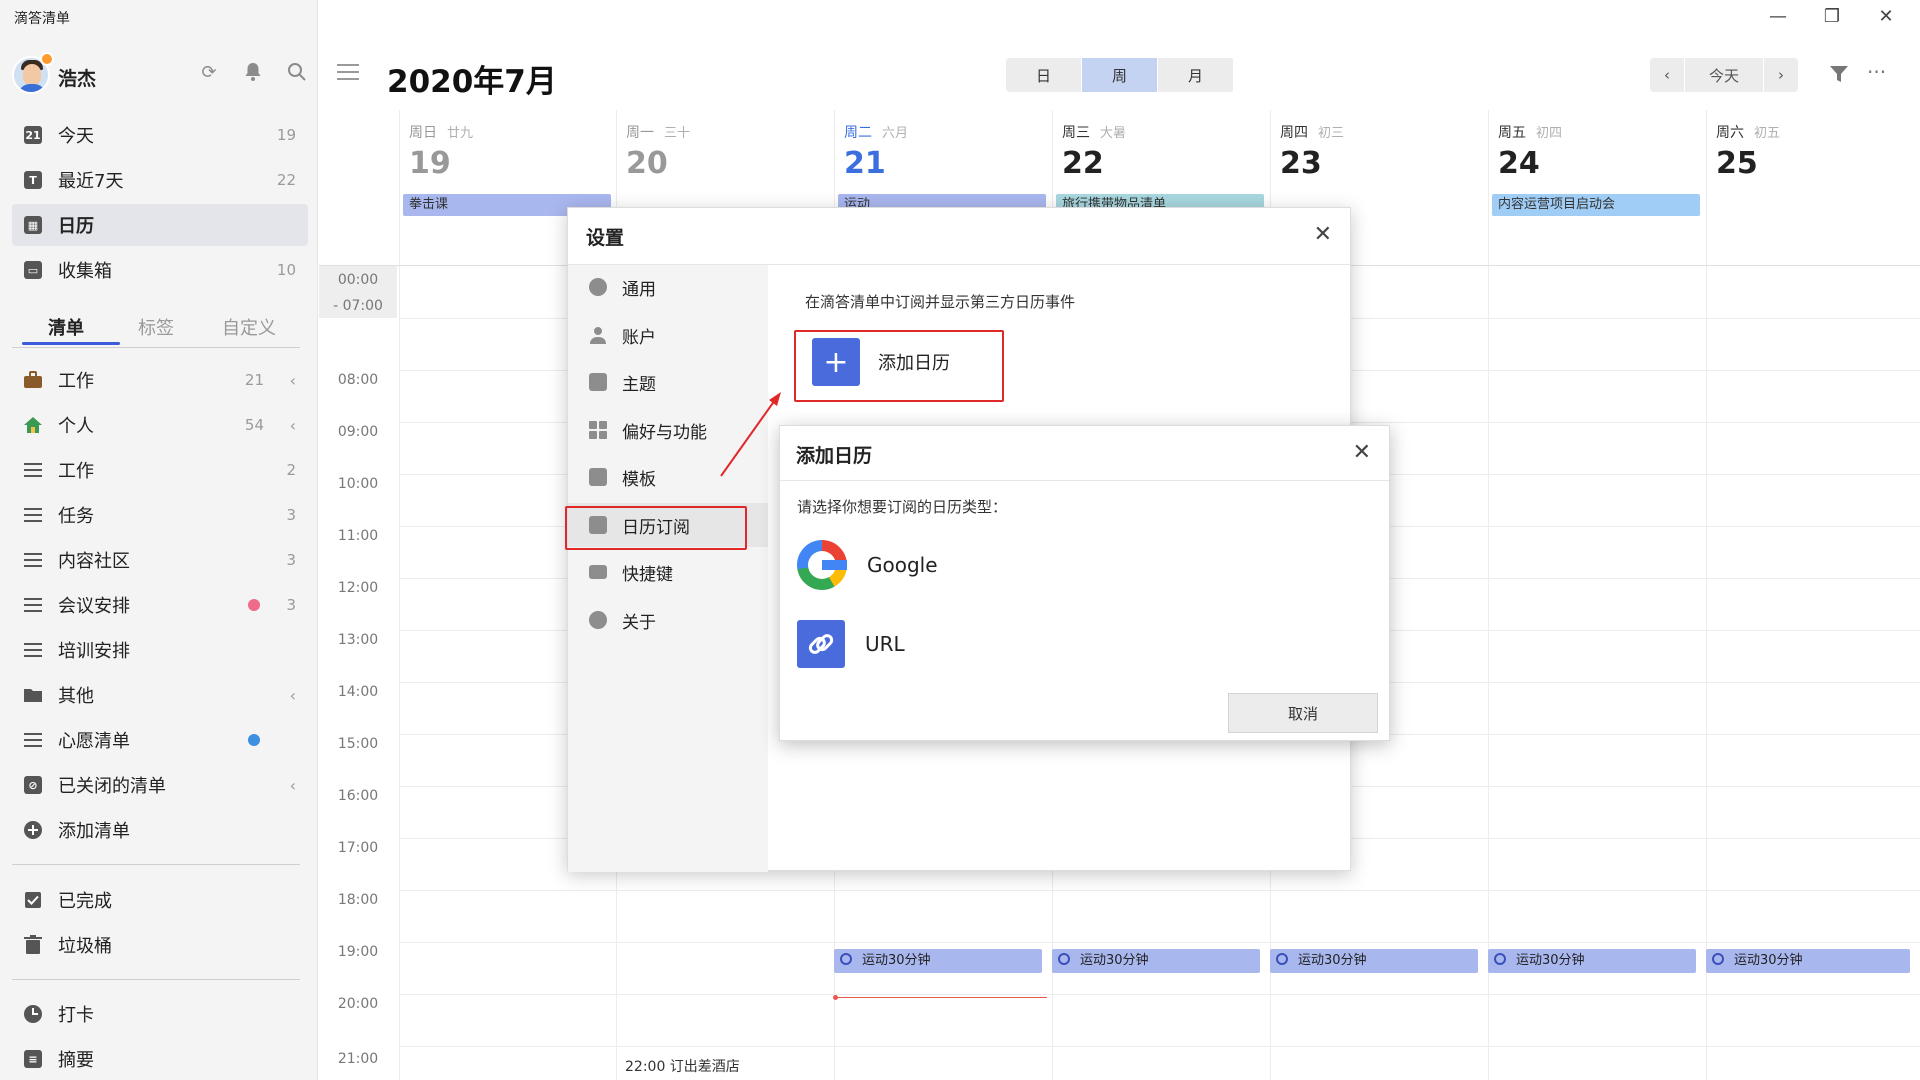 The height and width of the screenshot is (1080, 1920). Describe the element at coordinates (33, 945) in the screenshot. I see `trash-icon` at that location.